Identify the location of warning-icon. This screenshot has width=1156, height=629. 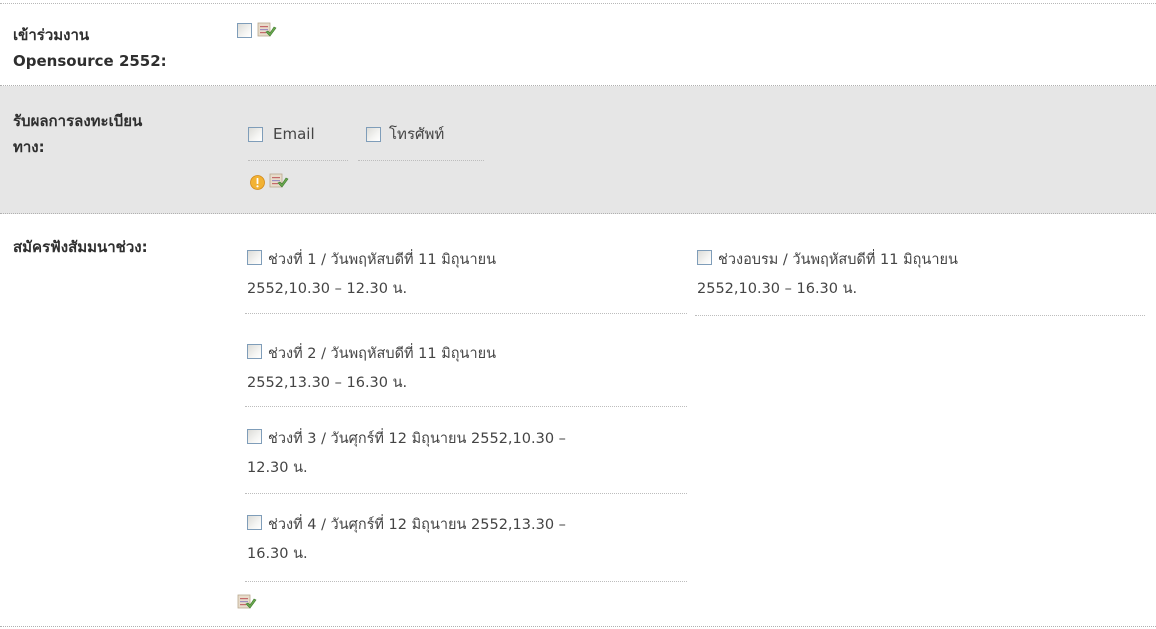
(257, 182).